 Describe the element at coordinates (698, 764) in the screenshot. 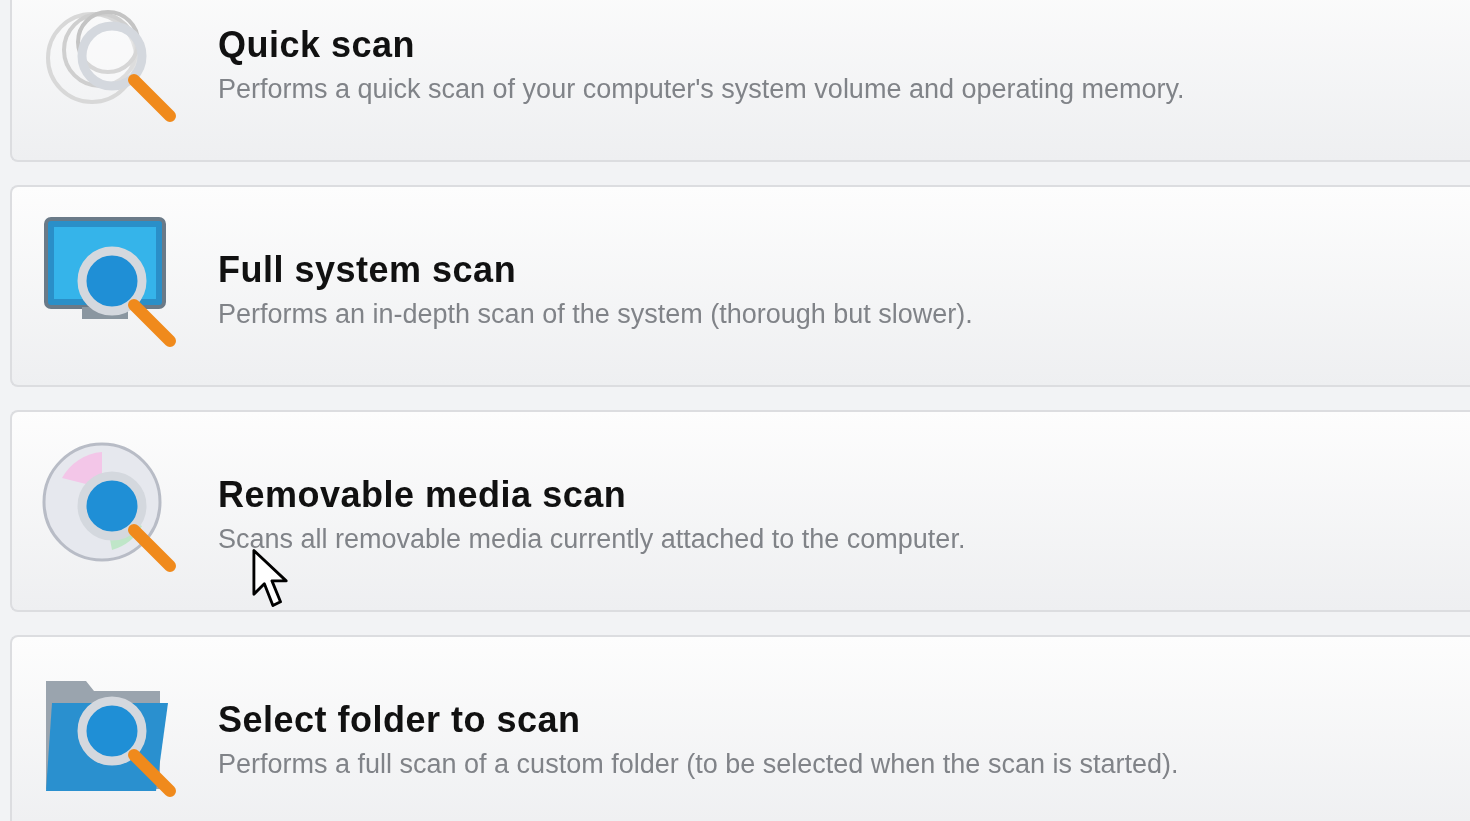

I see `scan-description: Performs a full scan of a custom folder (to be selected when the scan is started).` at that location.